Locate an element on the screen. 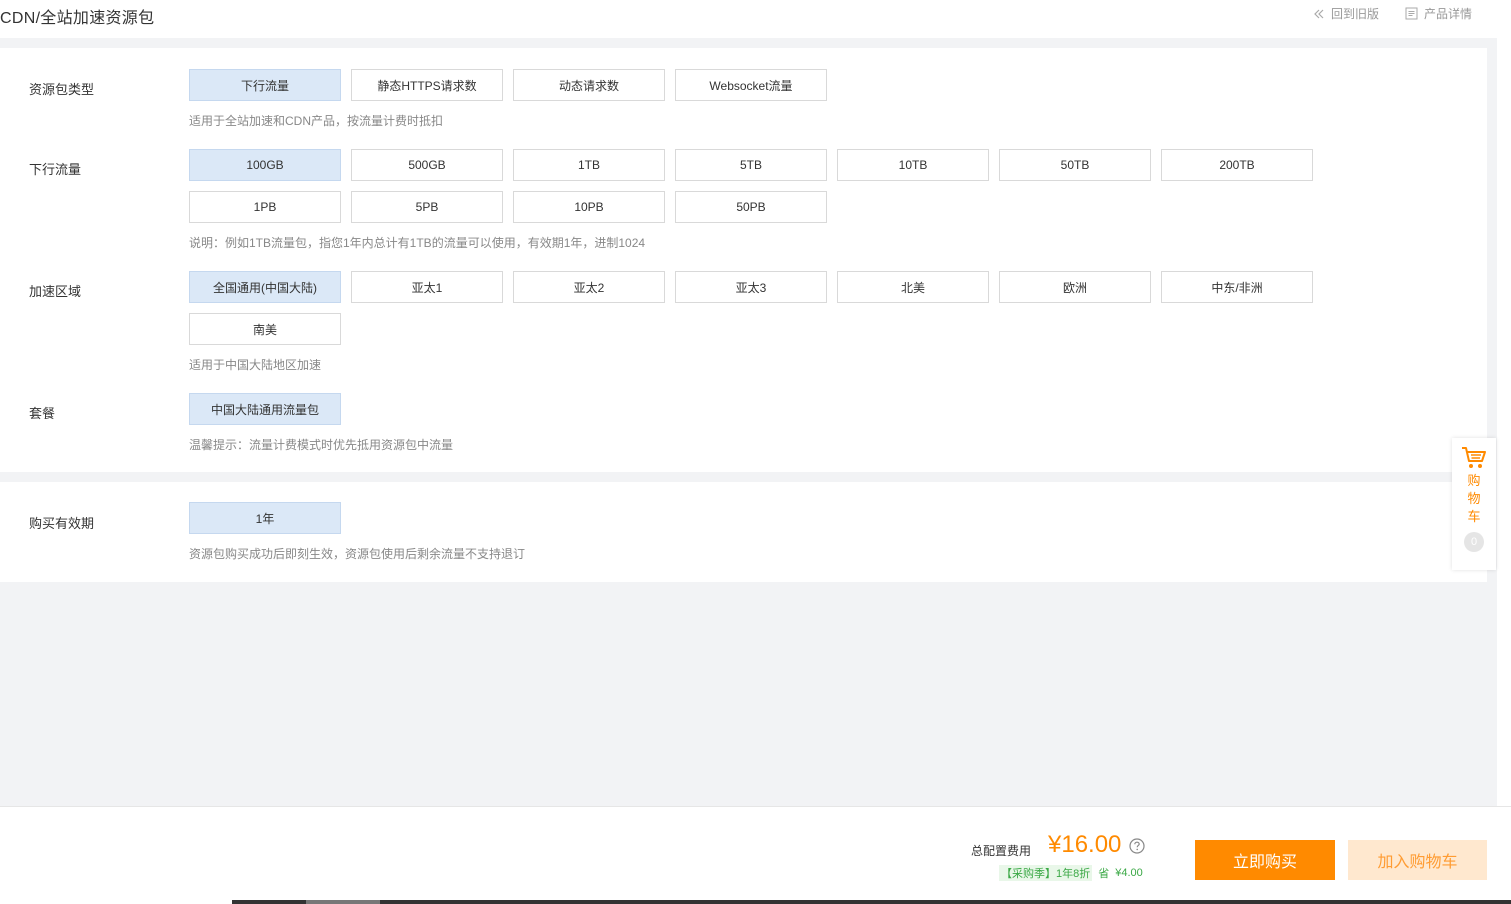  traffic-option: 5PB is located at coordinates (427, 207).